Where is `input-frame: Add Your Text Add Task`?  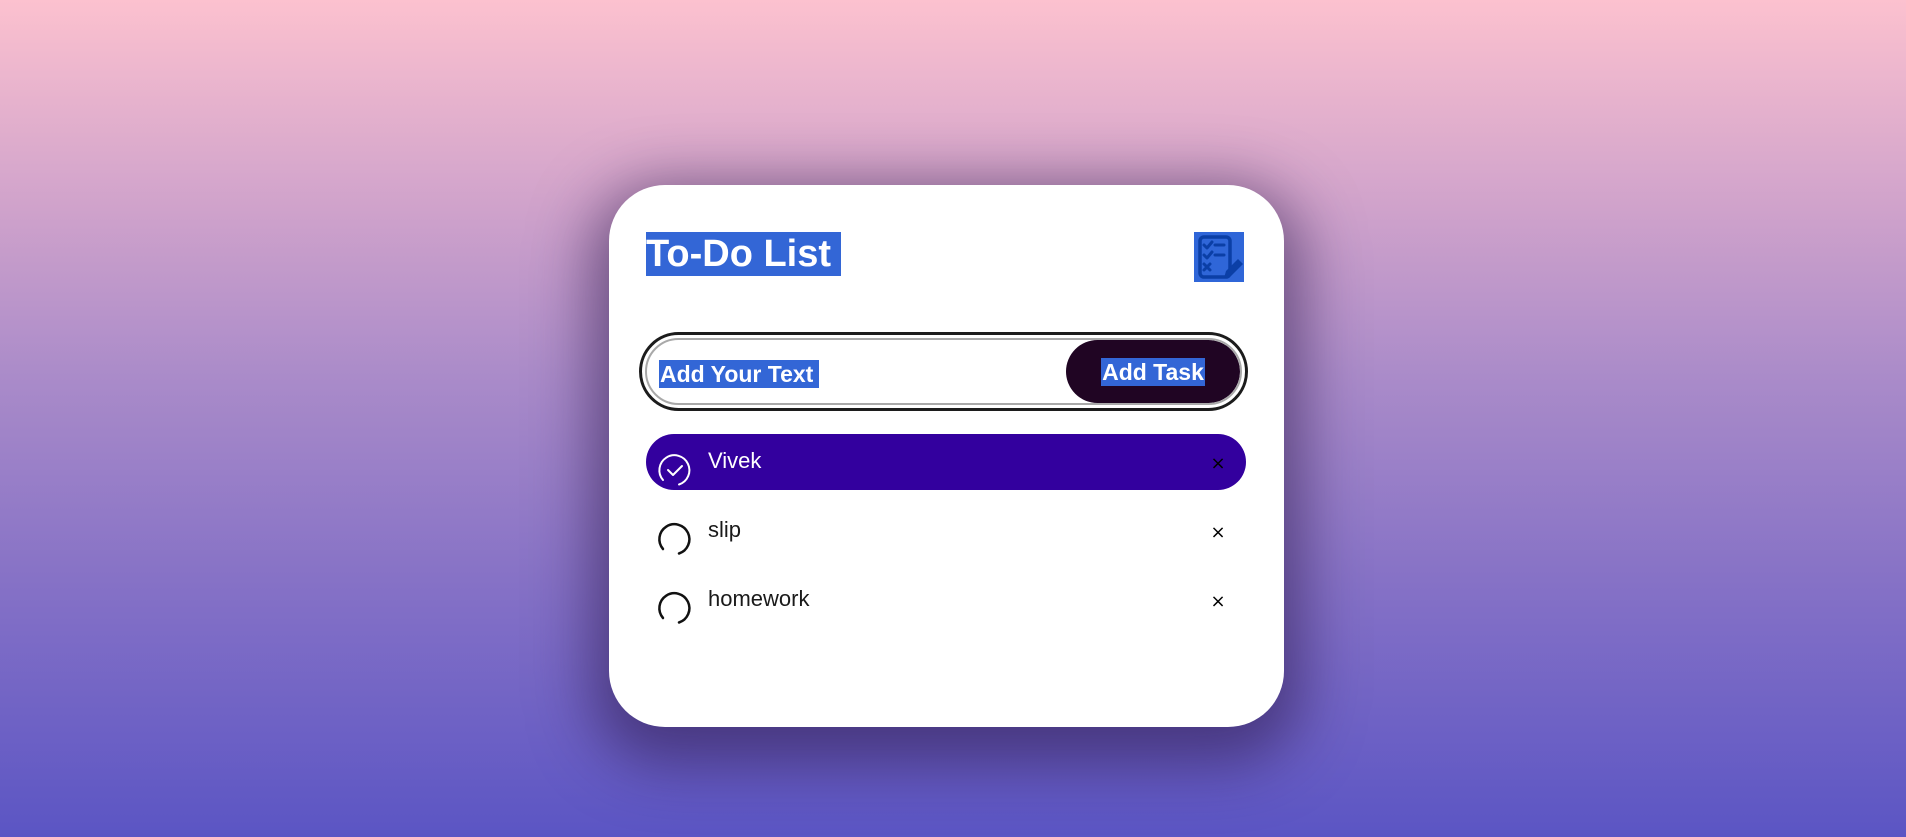 input-frame: Add Your Text Add Task is located at coordinates (943, 371).